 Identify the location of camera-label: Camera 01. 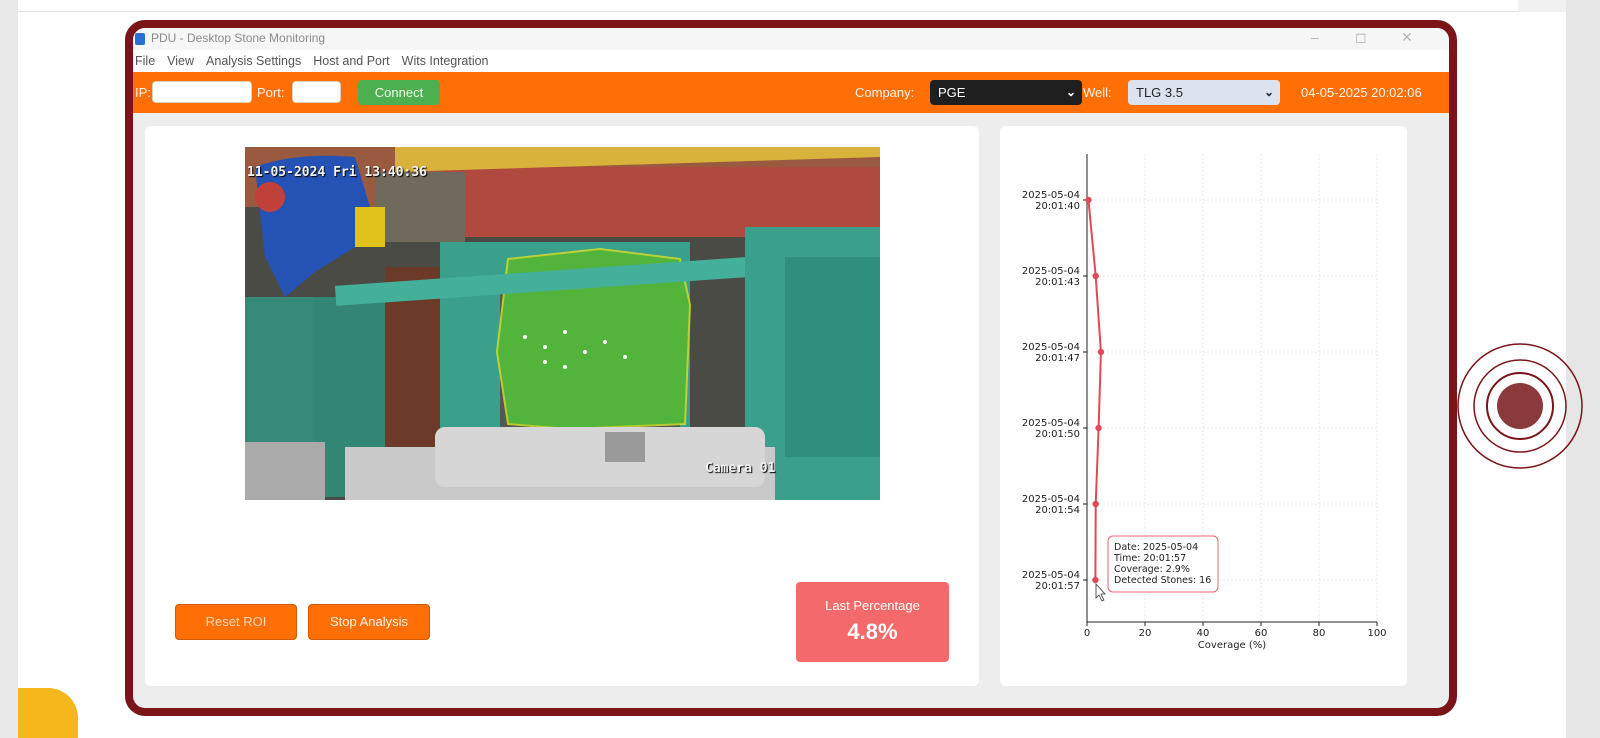
(740, 468).